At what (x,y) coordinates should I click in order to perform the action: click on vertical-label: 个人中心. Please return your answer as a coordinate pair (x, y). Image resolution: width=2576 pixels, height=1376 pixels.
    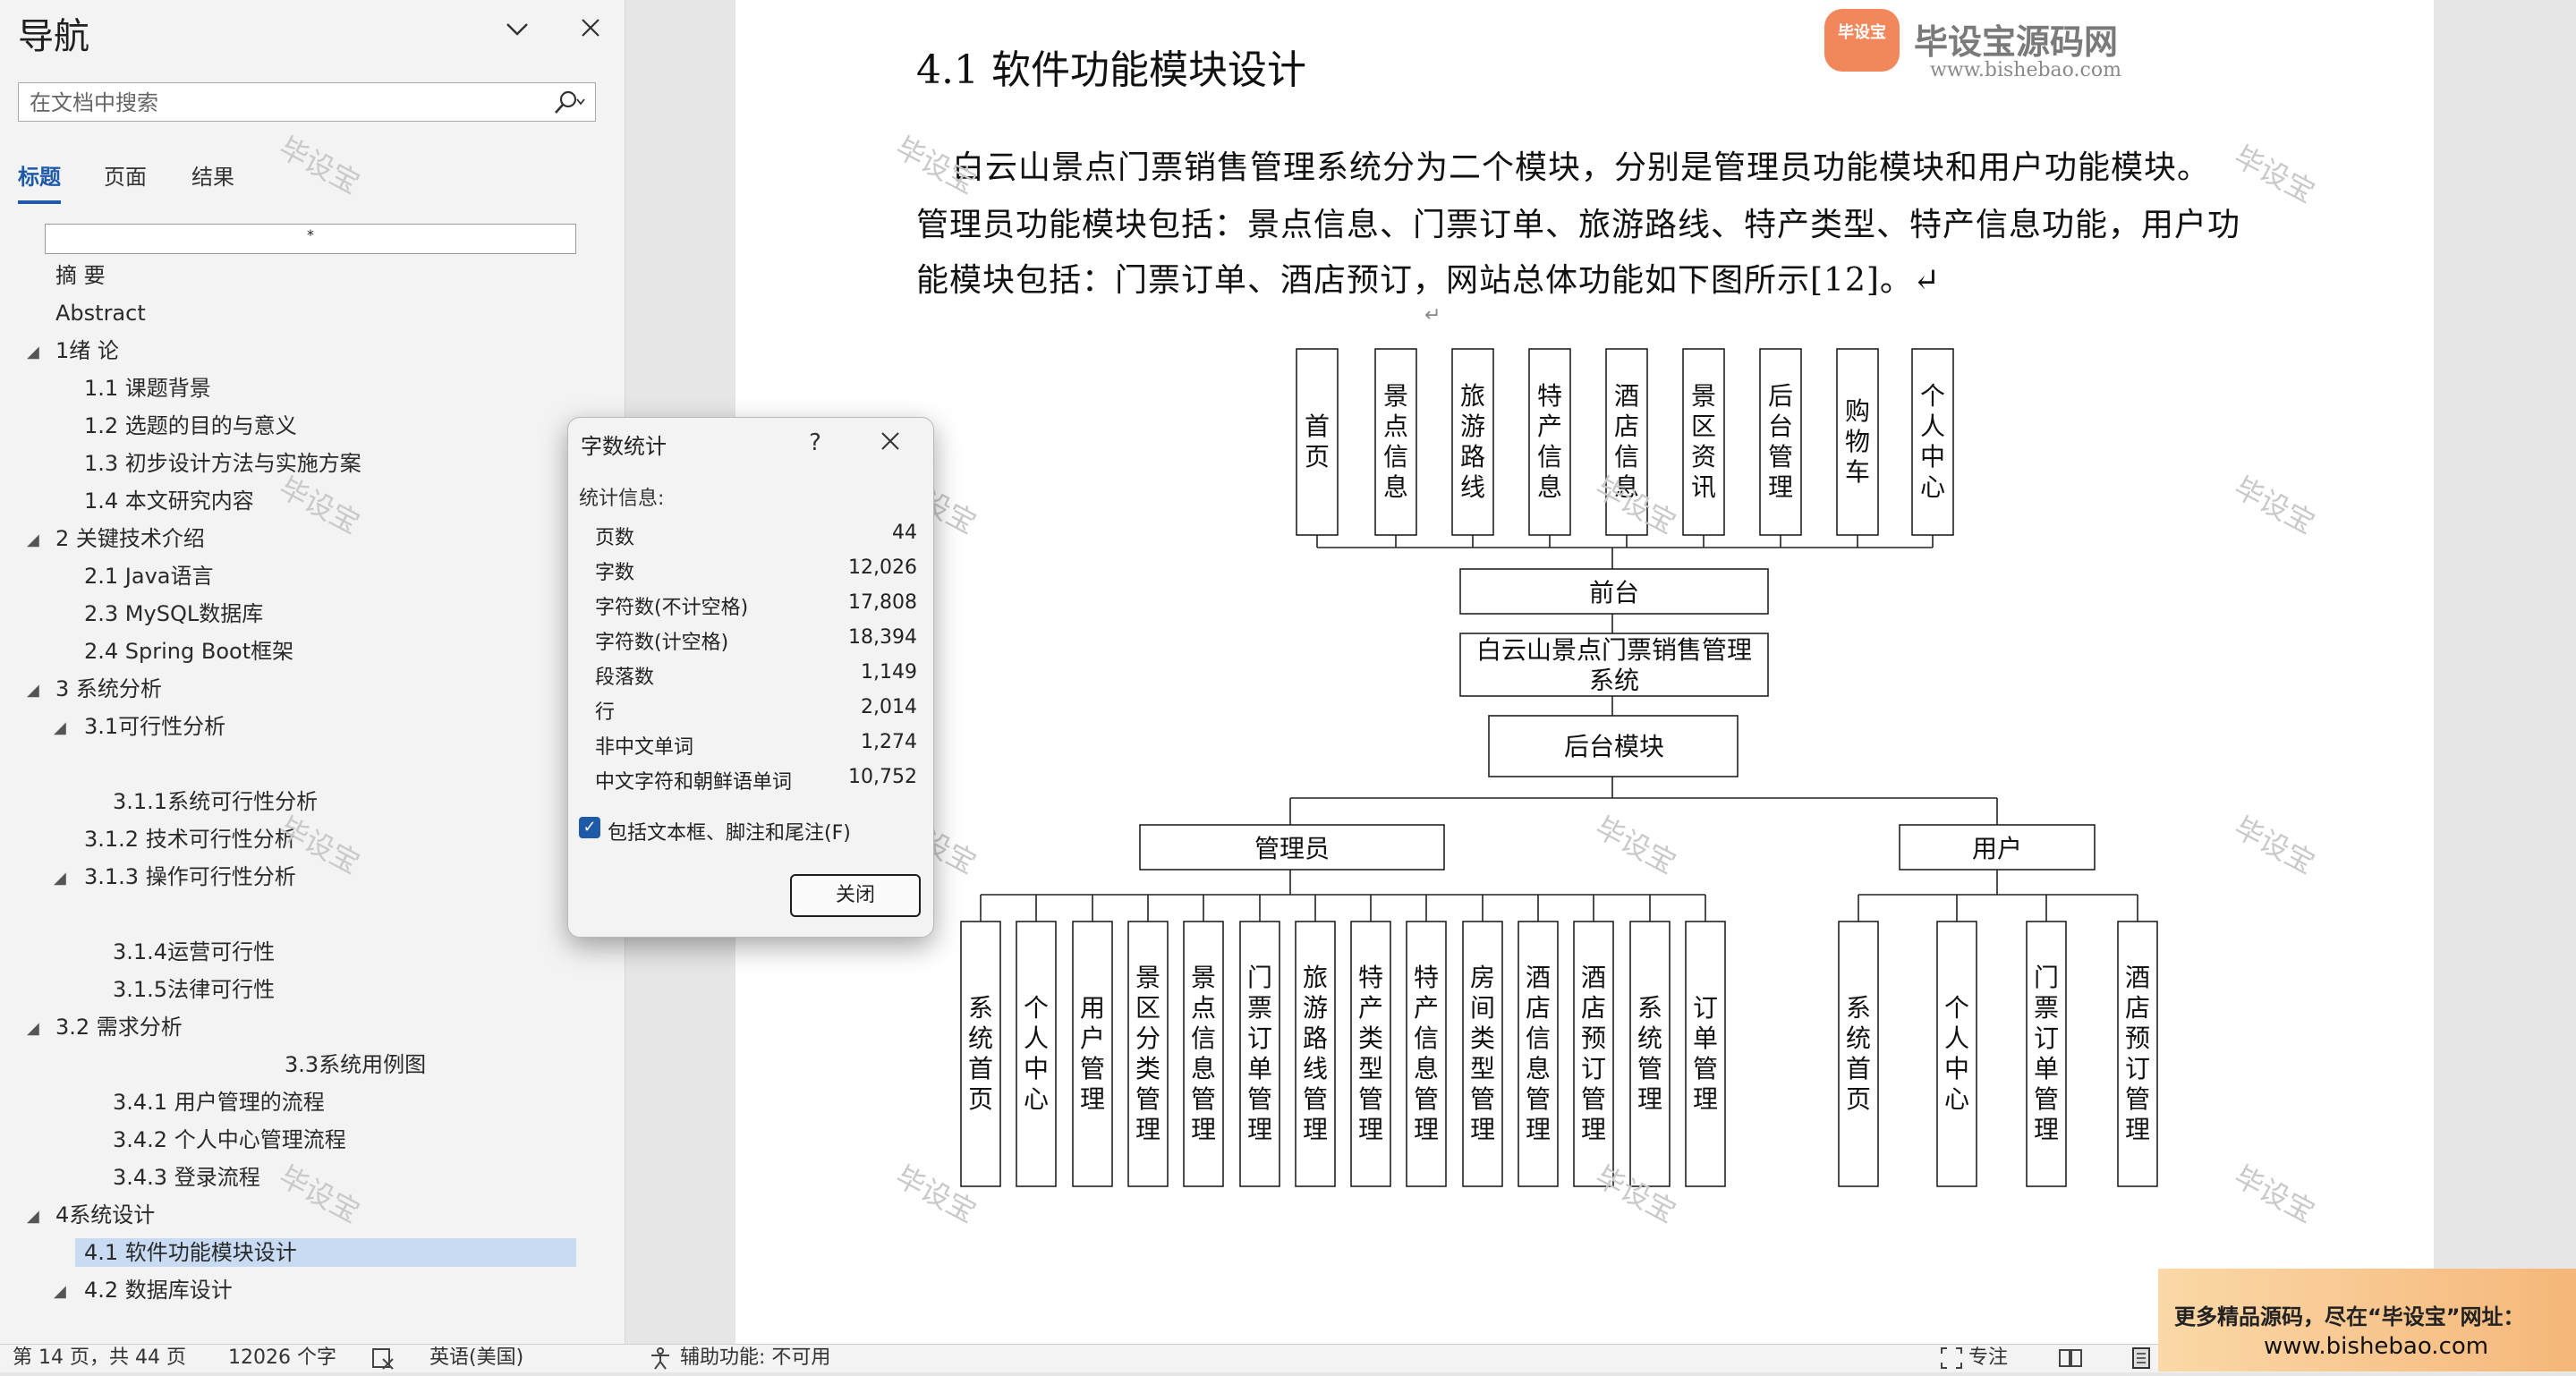
    Looking at the image, I should click on (1956, 1053).